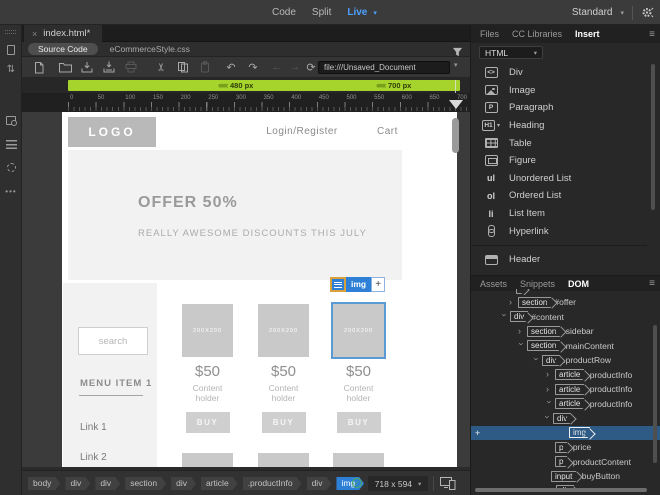 The image size is (660, 495). I want to click on dom-node-div: › div, so click(565, 418).